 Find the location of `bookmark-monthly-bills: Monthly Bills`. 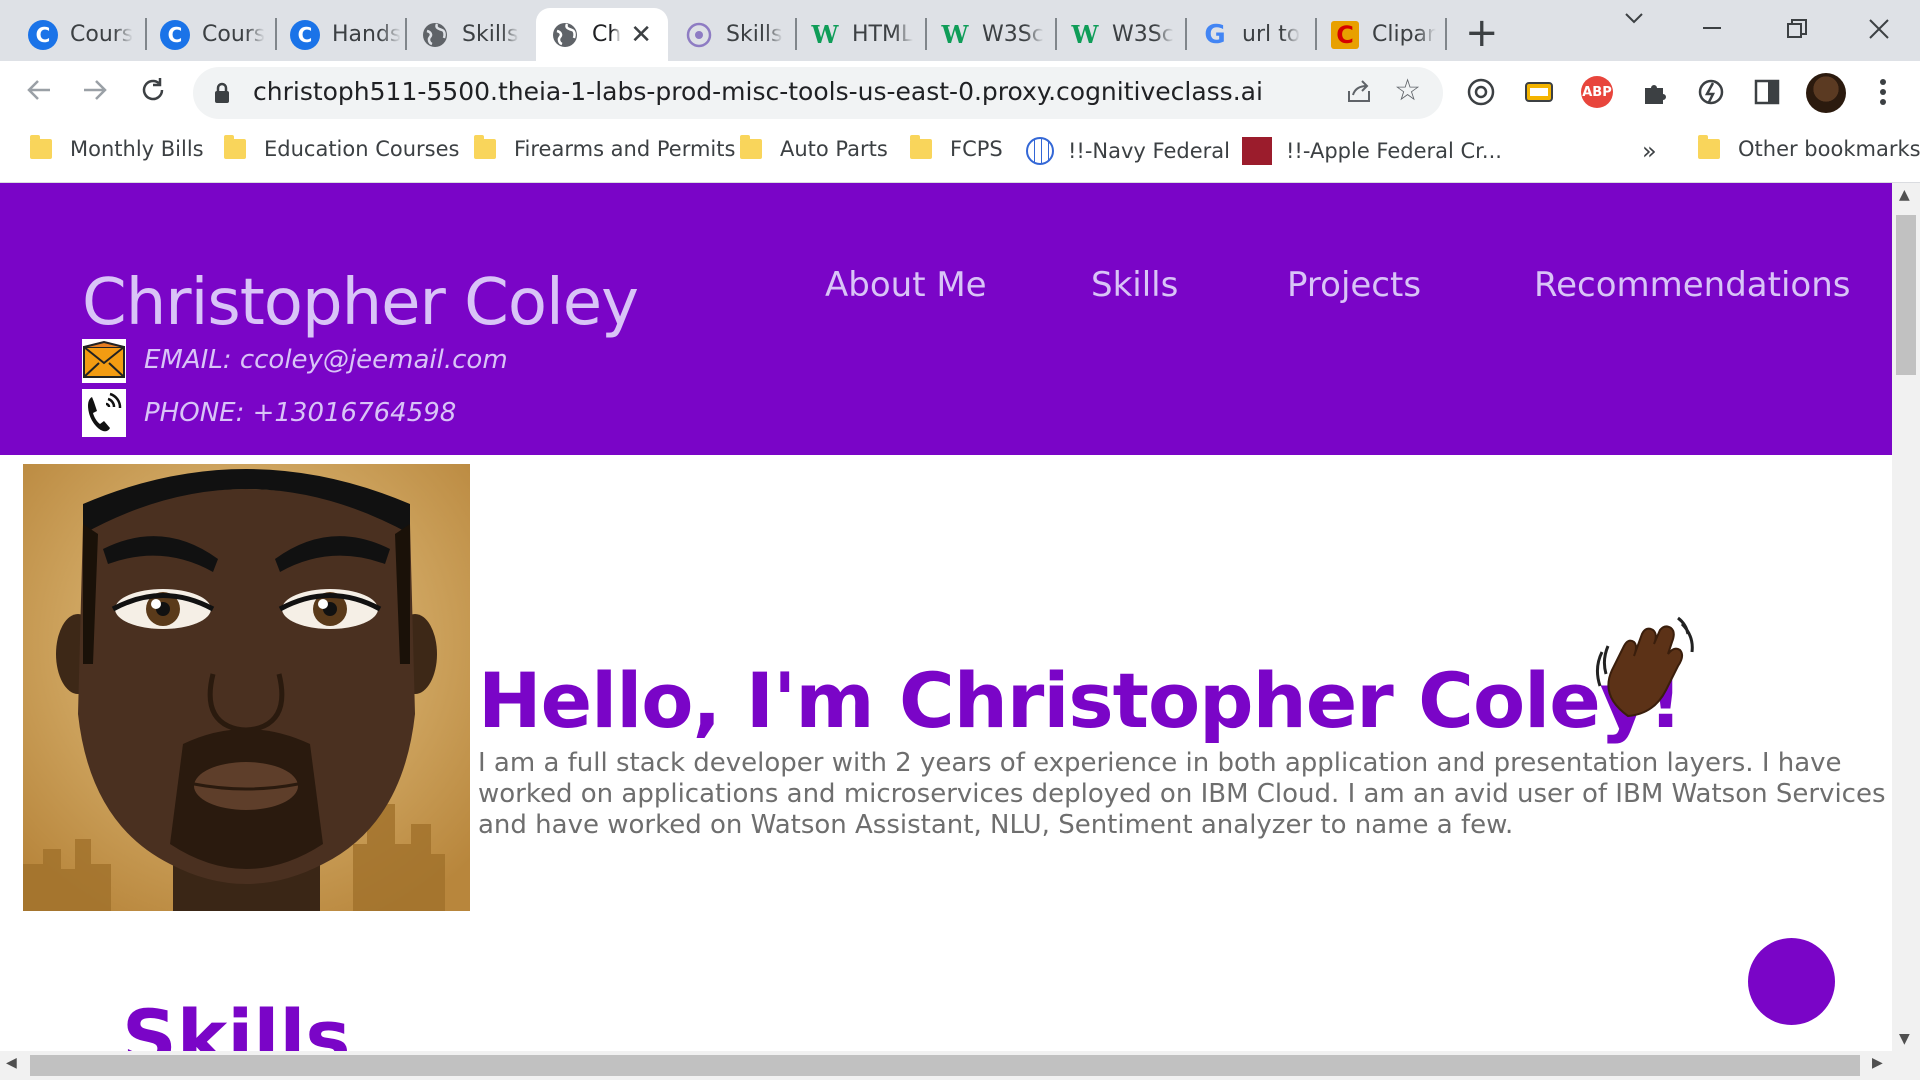

bookmark-monthly-bills: Monthly Bills is located at coordinates (117, 148).